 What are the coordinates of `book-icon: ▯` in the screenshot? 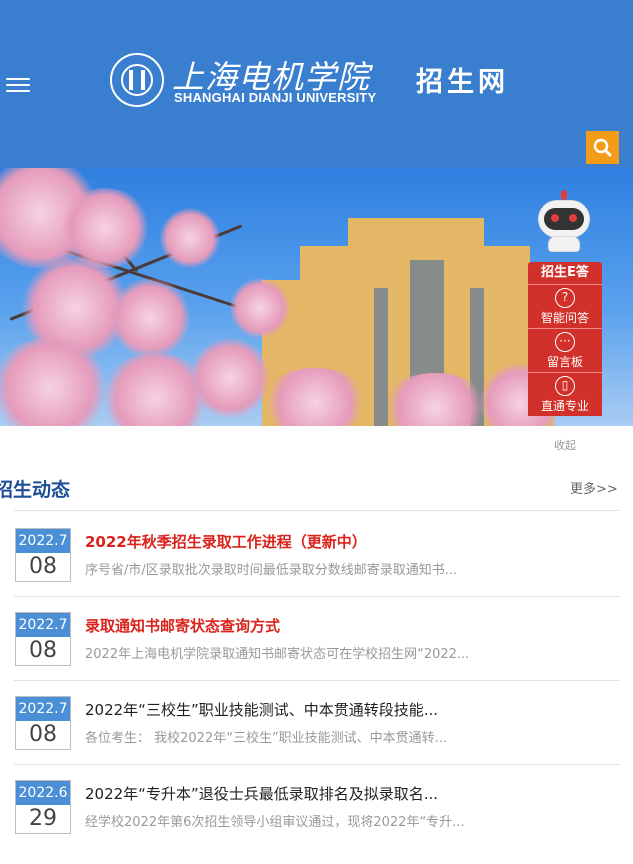 It's located at (565, 386).